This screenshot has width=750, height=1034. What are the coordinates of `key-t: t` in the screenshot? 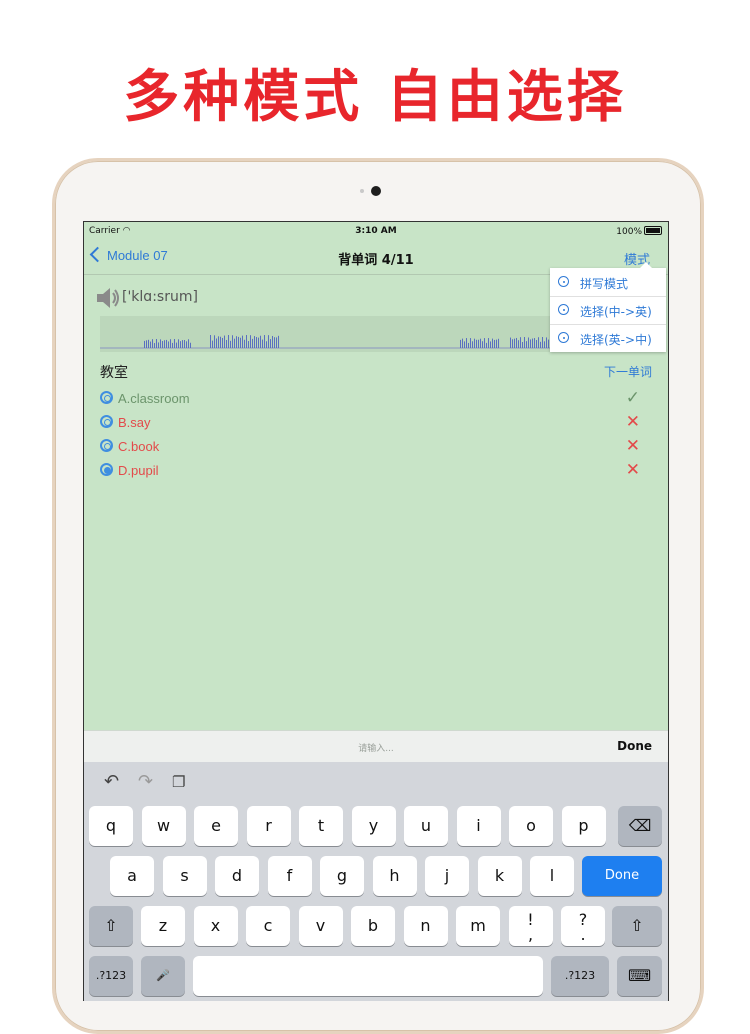 It's located at (321, 826).